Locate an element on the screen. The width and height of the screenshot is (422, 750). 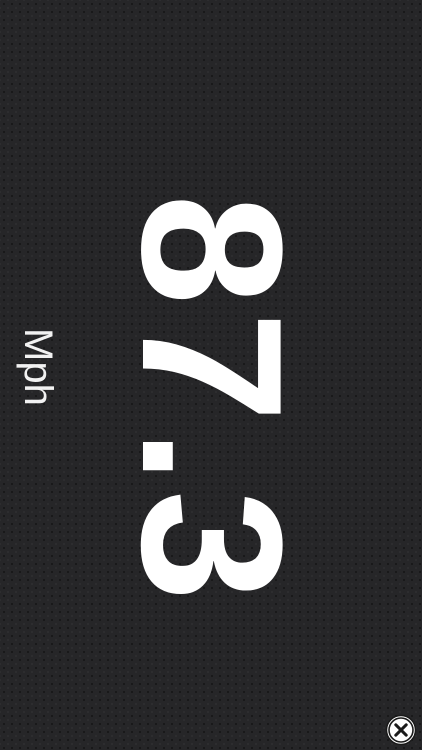
close-circle-icon is located at coordinates (401, 730).